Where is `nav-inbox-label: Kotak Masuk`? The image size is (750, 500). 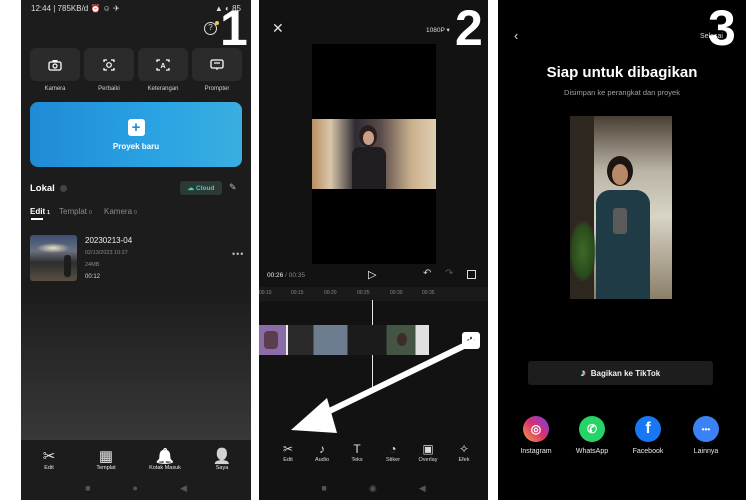
nav-inbox-label: Kotak Masuk is located at coordinates (165, 468).